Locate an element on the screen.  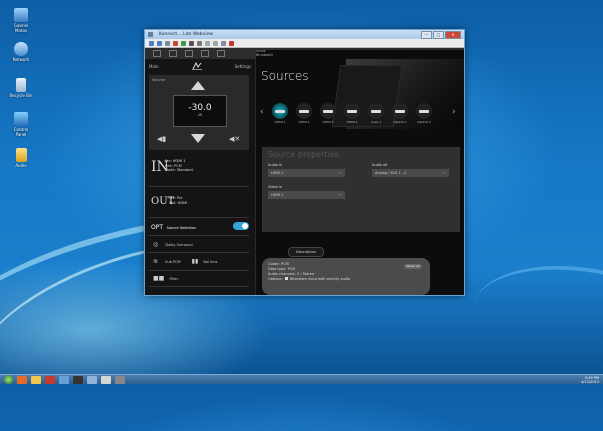
volume-display: -30.0 dB is located at coordinates (200, 111).